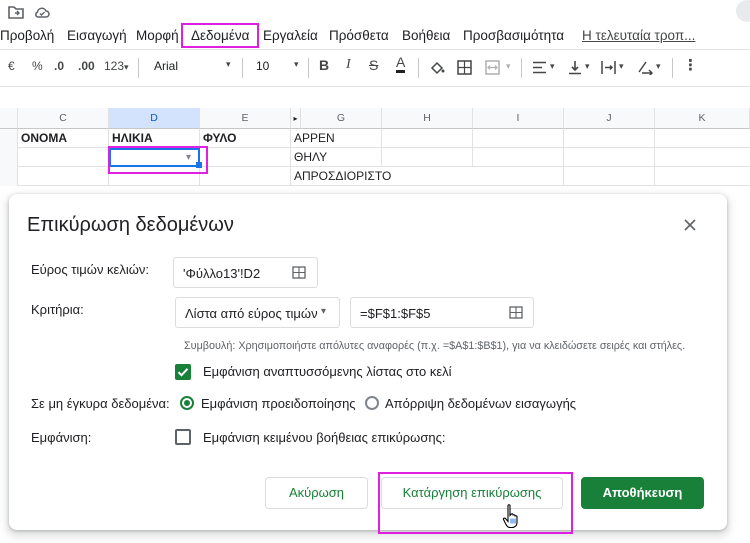  I want to click on cell-h2, so click(427, 157).